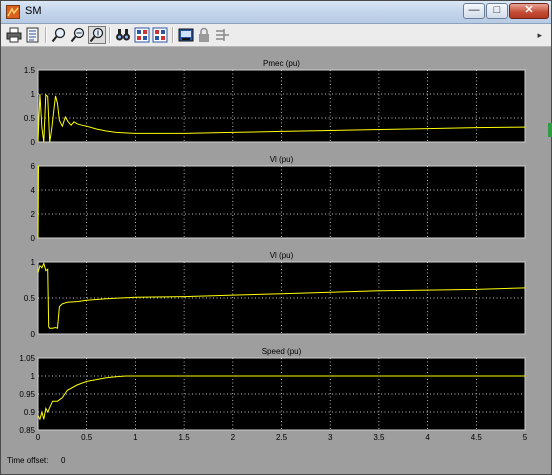 This screenshot has height=475, width=552. What do you see at coordinates (233, 437) in the screenshot?
I see `x-tick-label: 2` at bounding box center [233, 437].